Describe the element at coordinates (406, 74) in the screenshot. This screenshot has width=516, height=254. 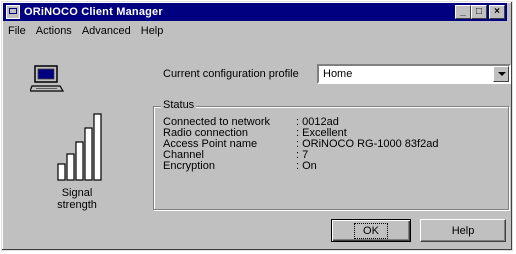
I see `profile-value: Home` at that location.